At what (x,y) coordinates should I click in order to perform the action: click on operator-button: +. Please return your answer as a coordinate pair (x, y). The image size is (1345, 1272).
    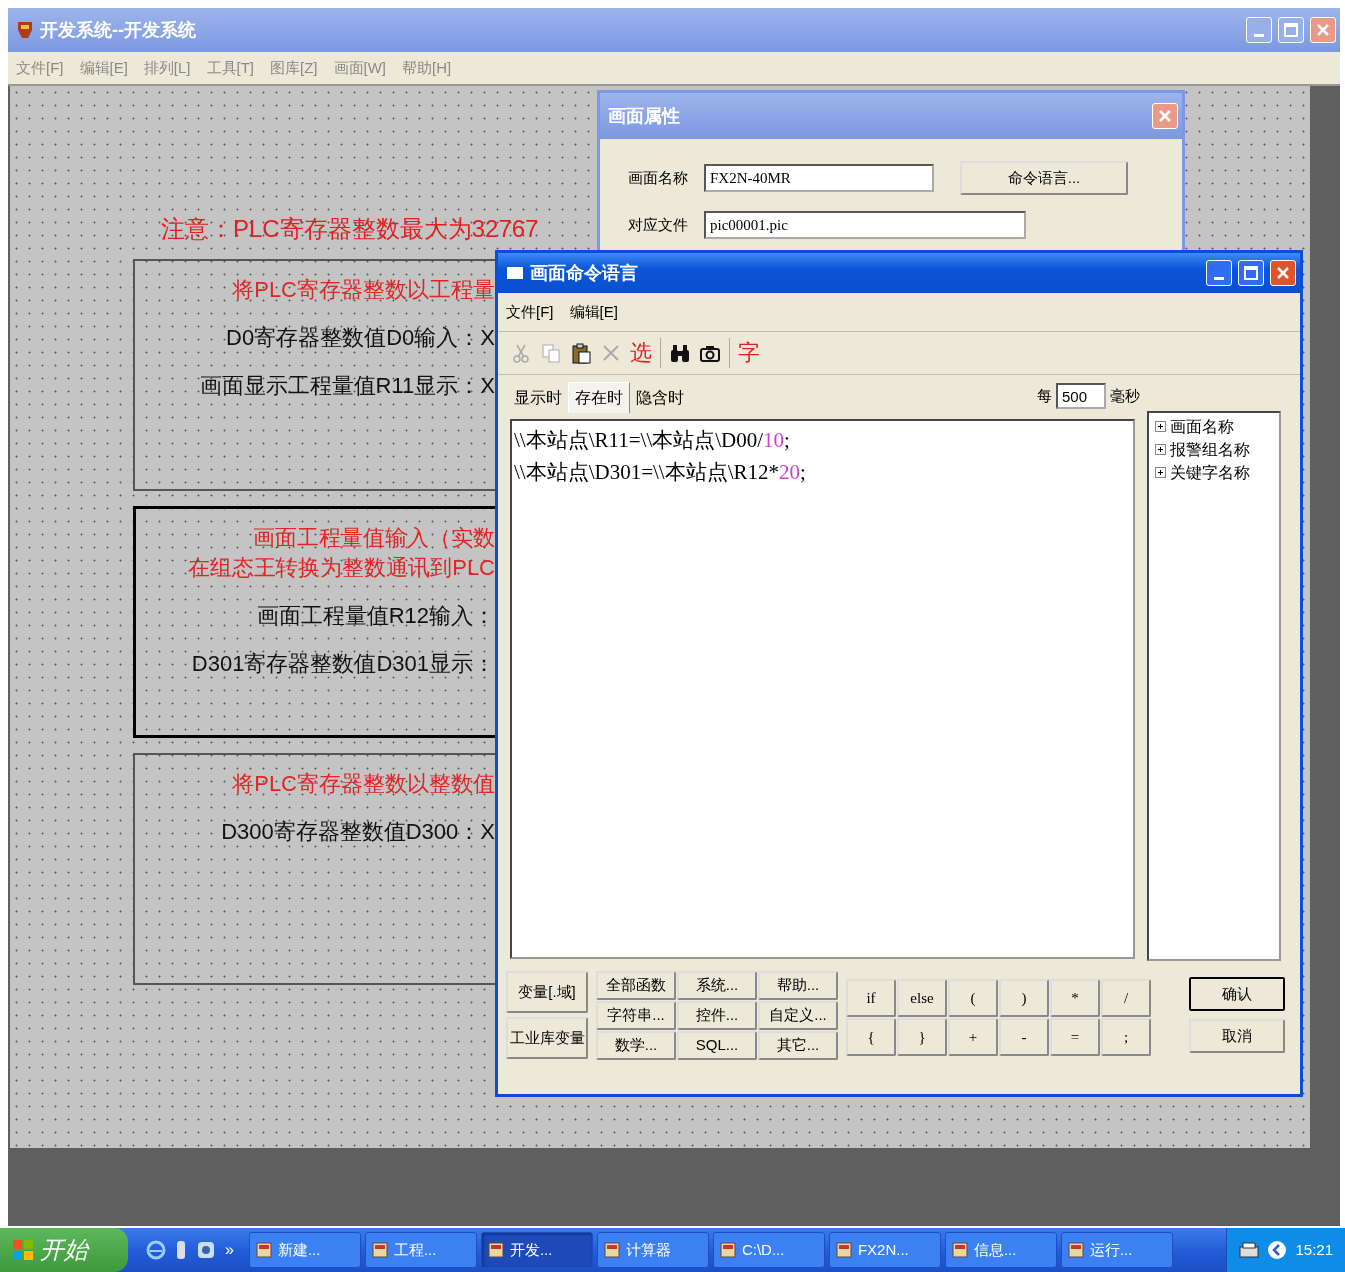
    Looking at the image, I should click on (973, 1037).